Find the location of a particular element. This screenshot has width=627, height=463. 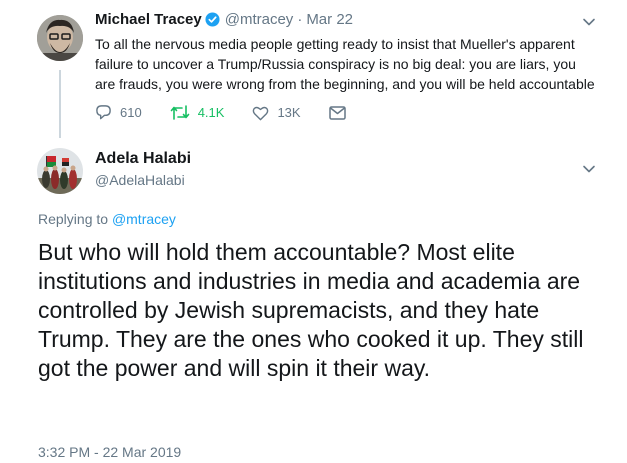

avatar-adela-halabi is located at coordinates (60, 171).